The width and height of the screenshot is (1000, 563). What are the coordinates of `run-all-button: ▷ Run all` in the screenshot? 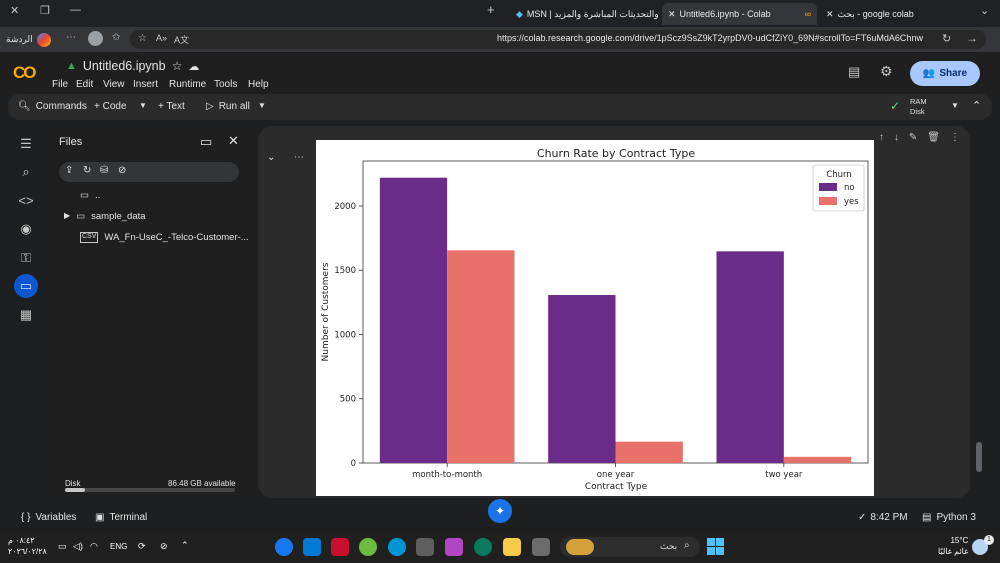 It's located at (228, 106).